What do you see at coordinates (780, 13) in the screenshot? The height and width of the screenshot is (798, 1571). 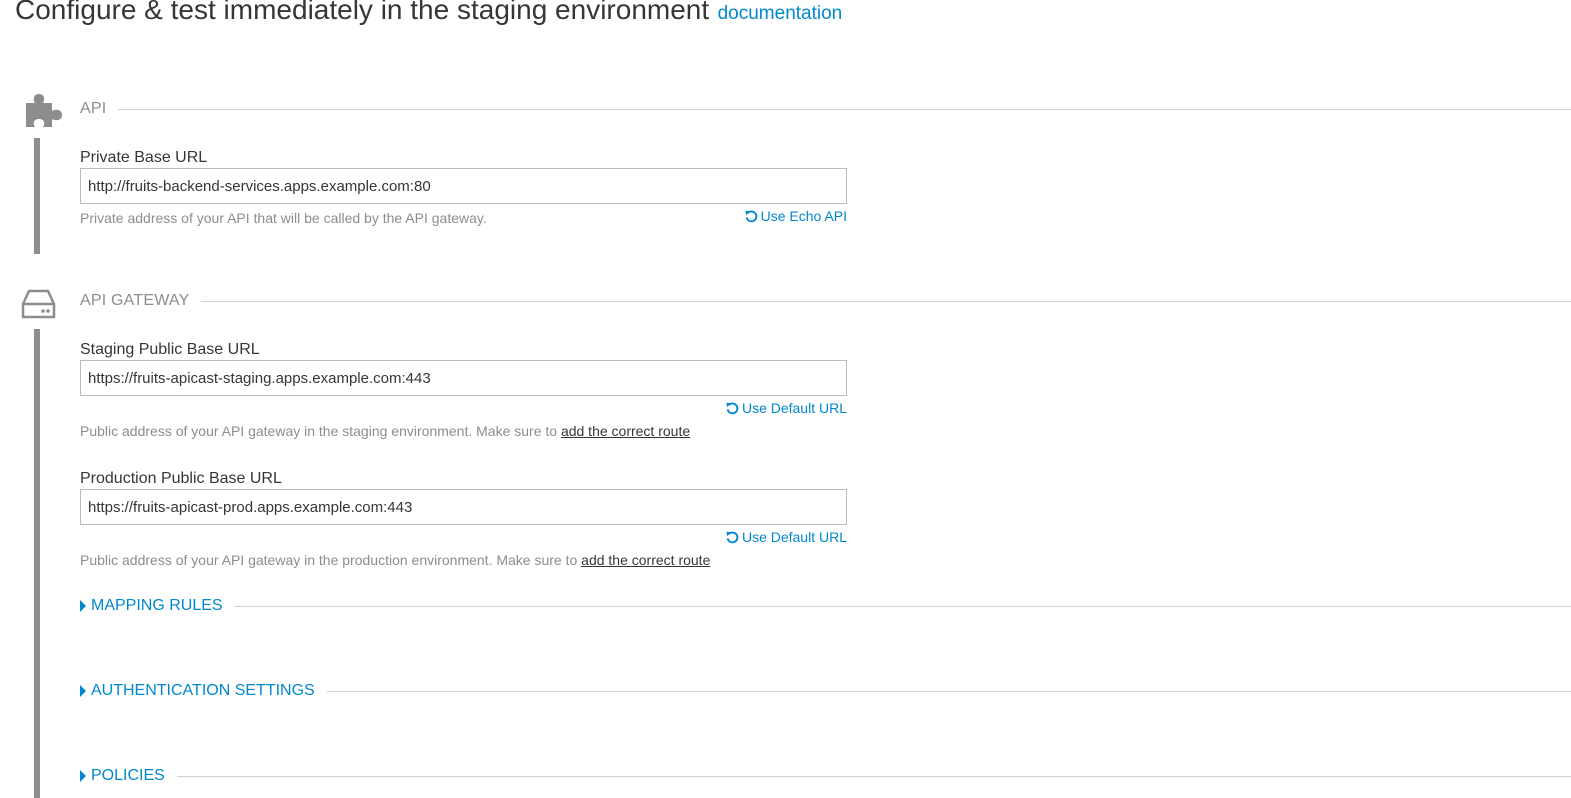 I see `documentation-link: documentation` at bounding box center [780, 13].